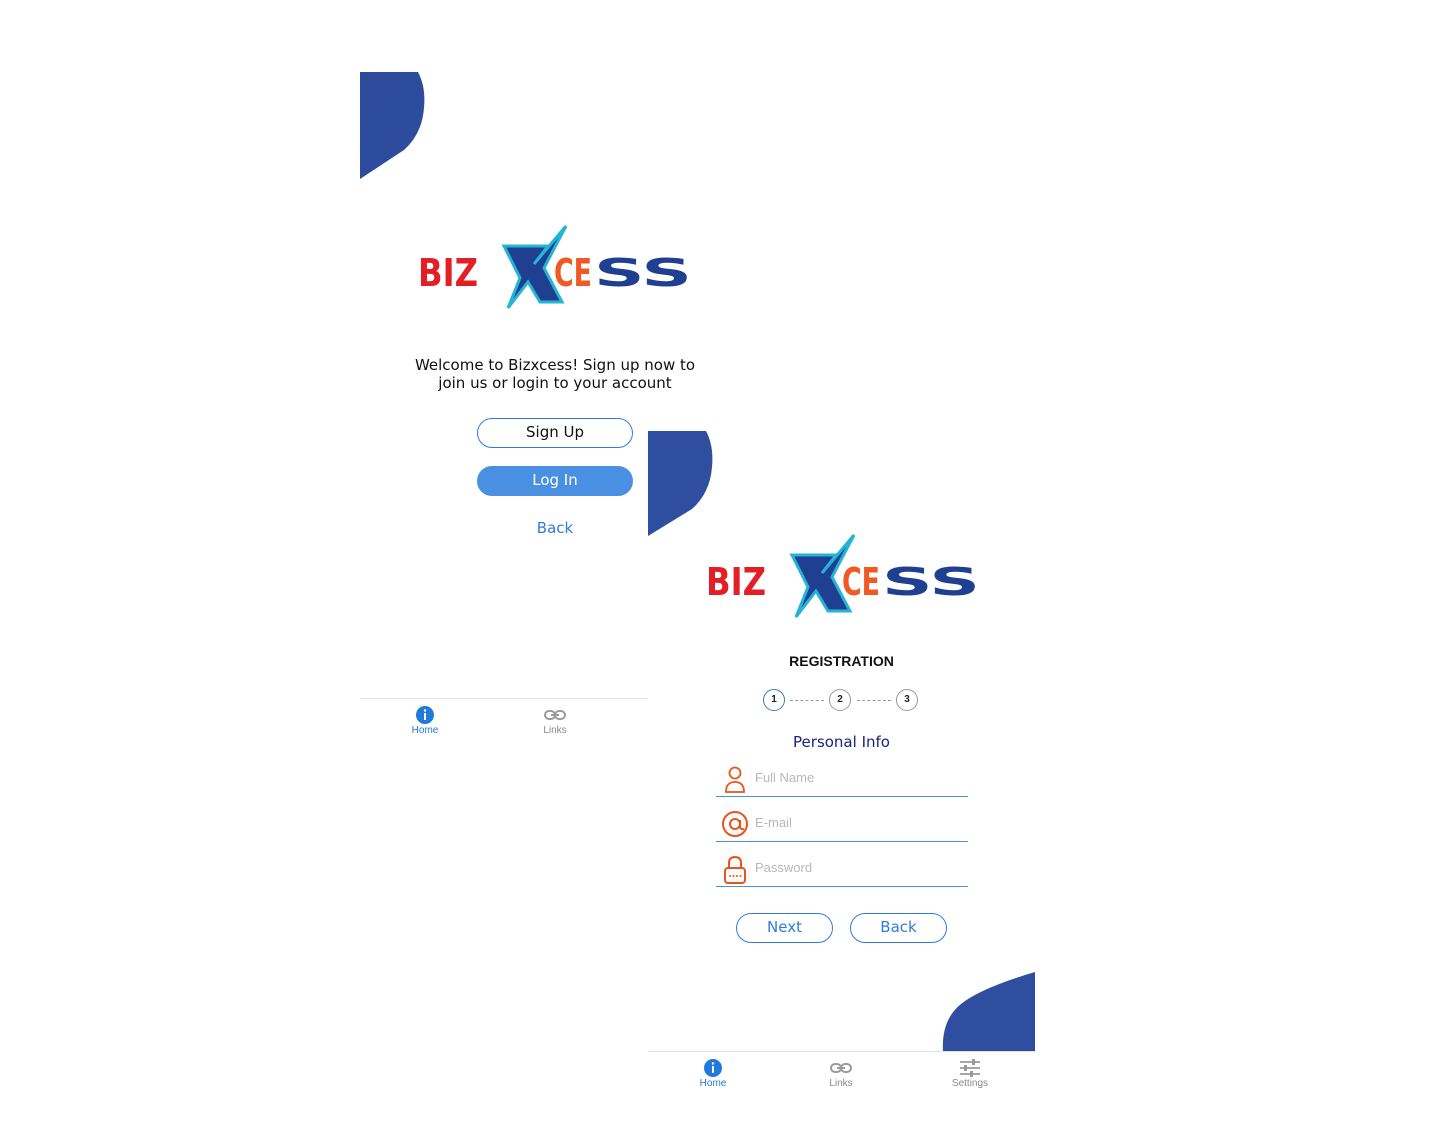  What do you see at coordinates (735, 824) in the screenshot?
I see `at-icon` at bounding box center [735, 824].